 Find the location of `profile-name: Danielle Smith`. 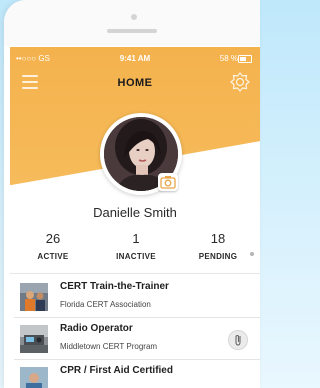

profile-name: Danielle Smith is located at coordinates (135, 212).